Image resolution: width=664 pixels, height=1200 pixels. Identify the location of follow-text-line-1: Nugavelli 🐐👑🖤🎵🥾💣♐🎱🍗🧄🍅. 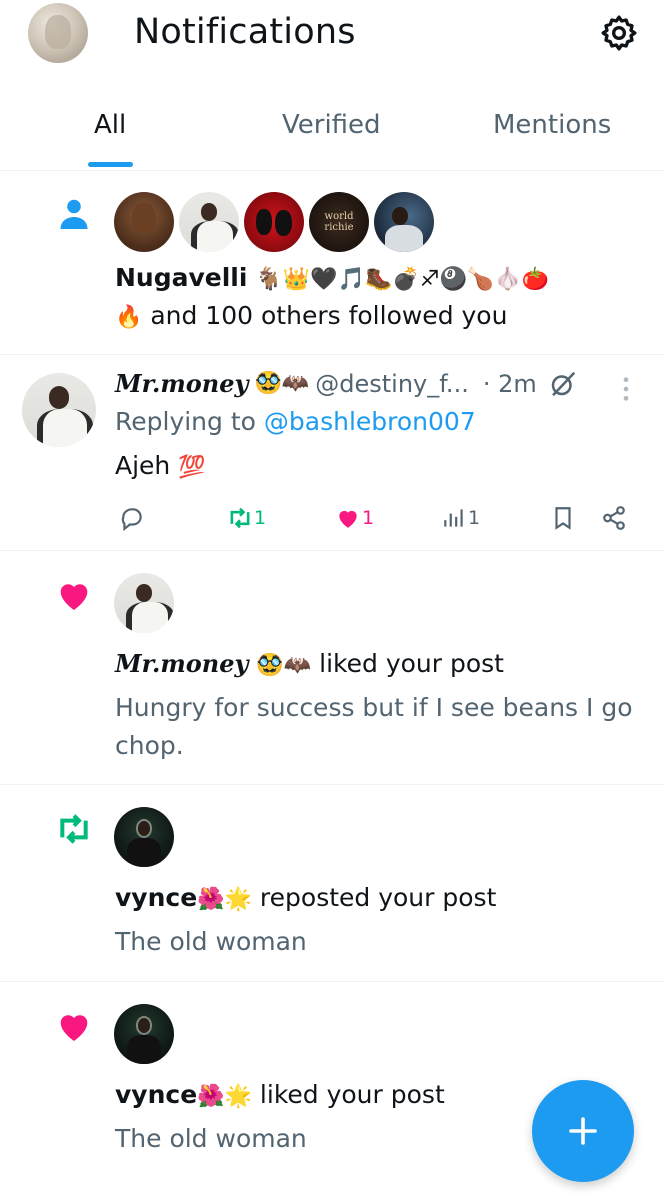
(332, 279).